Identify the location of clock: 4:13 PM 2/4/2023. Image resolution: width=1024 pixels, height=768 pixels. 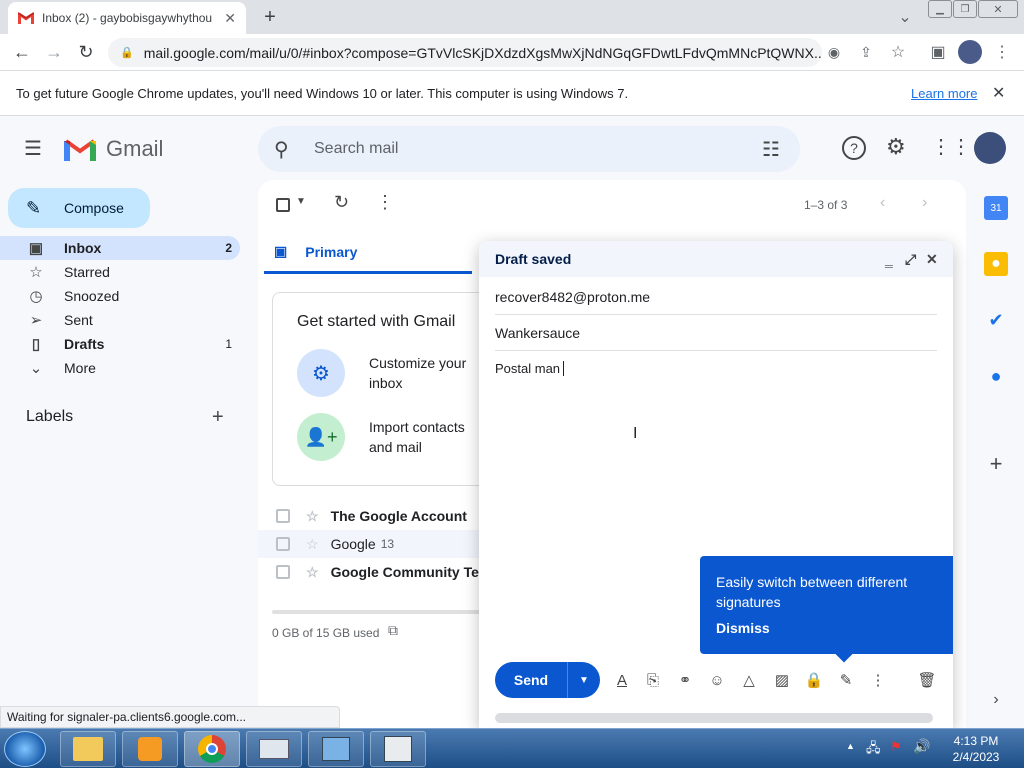
(976, 749).